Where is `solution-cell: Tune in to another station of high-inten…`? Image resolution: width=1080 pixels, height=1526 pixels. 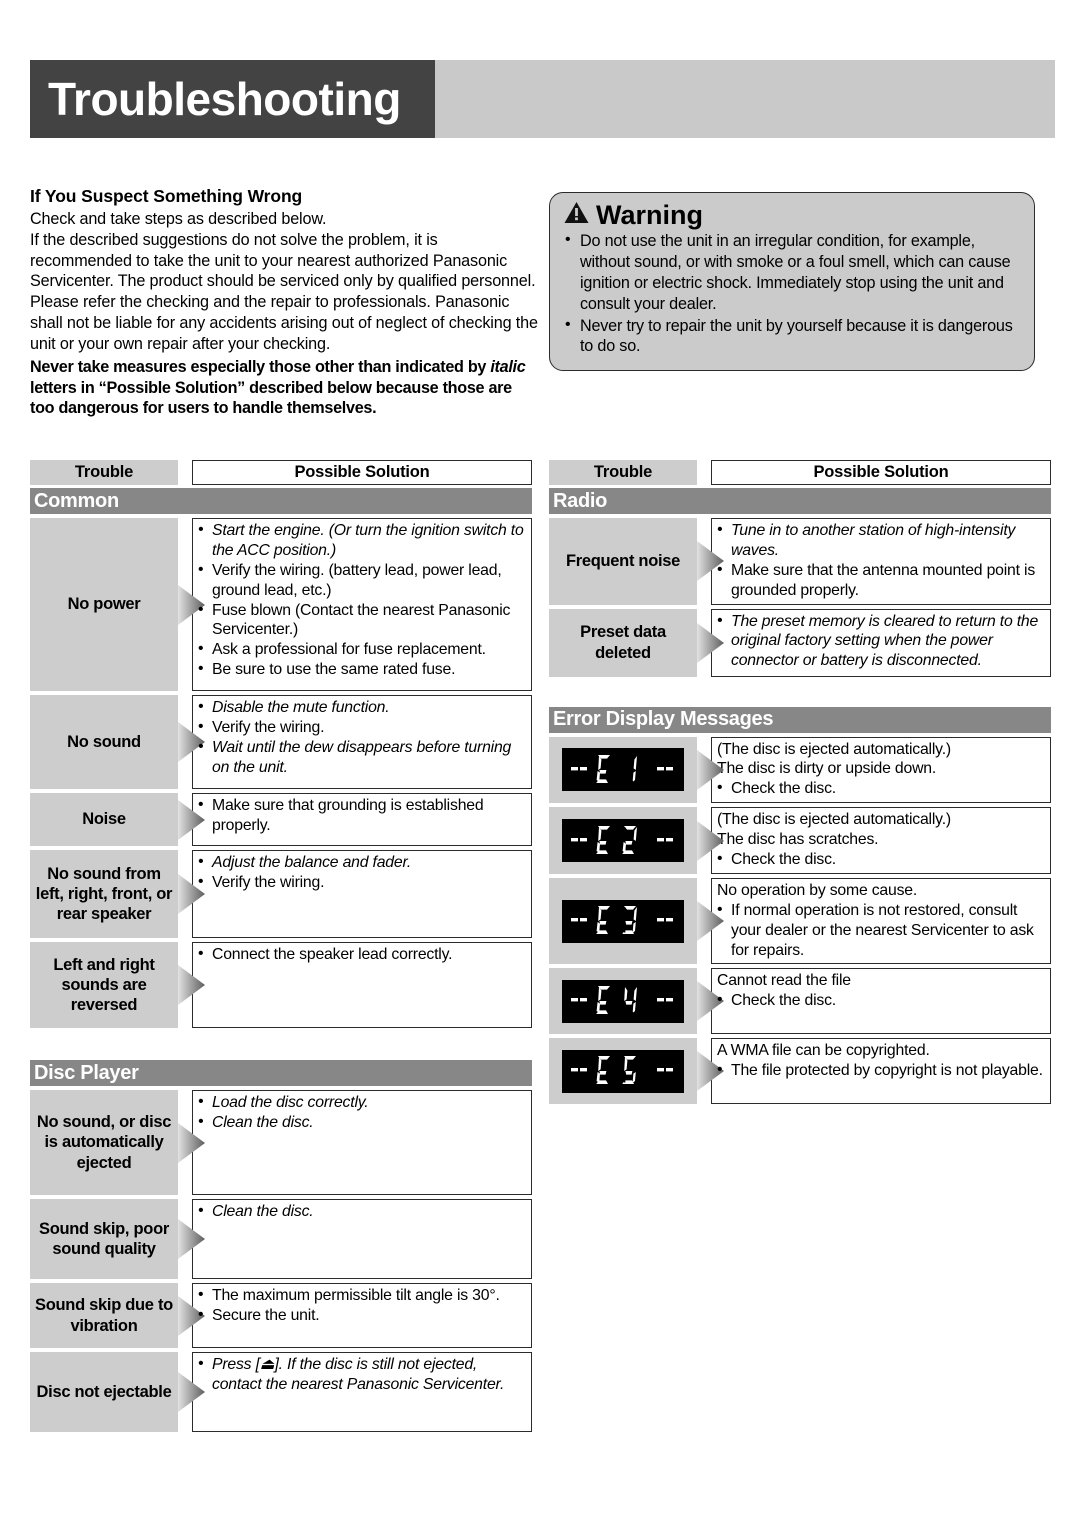
solution-cell: Tune in to another station of high-inten… is located at coordinates (881, 561).